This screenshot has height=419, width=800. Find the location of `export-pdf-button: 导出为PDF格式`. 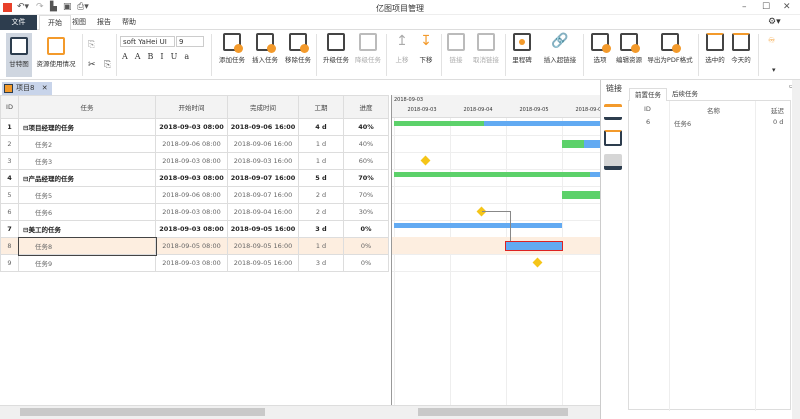

export-pdf-button: 导出为PDF格式 is located at coordinates (670, 48).